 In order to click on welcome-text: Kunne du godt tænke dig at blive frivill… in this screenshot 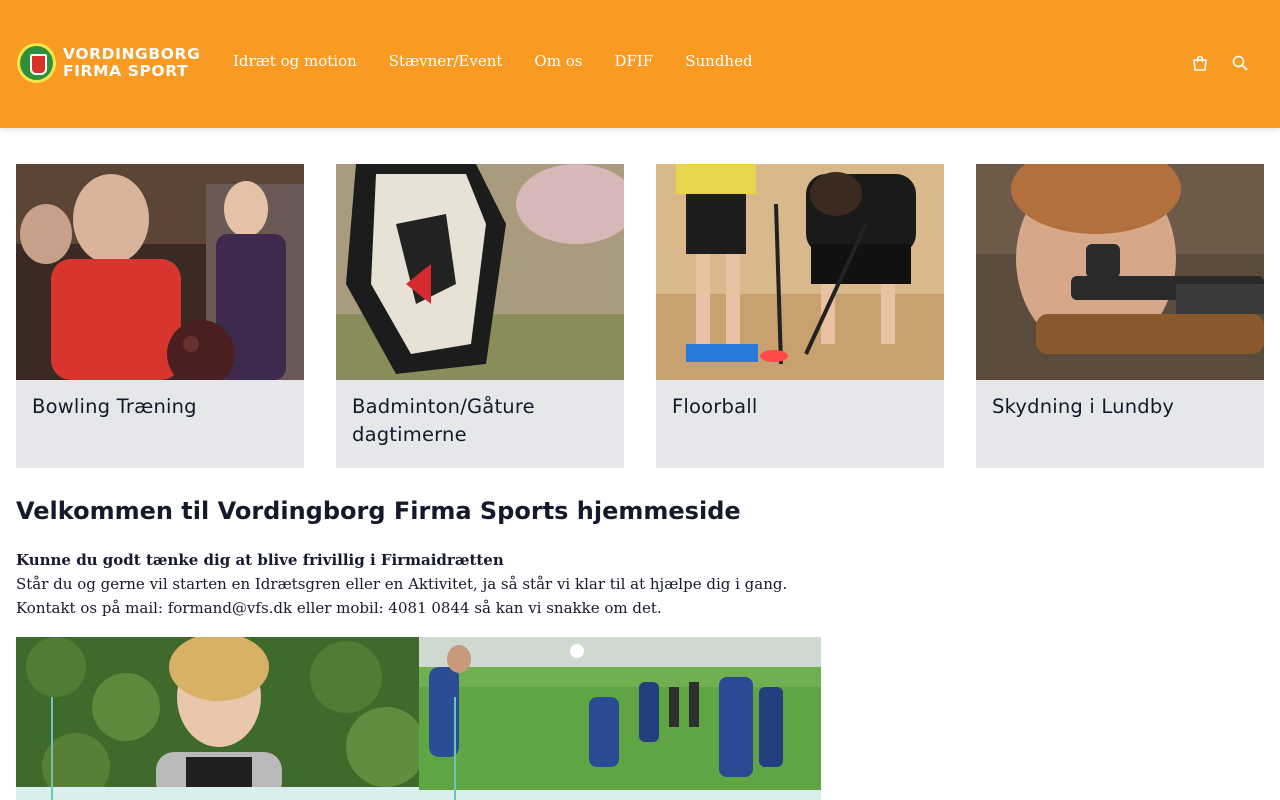, I will do `click(401, 584)`.